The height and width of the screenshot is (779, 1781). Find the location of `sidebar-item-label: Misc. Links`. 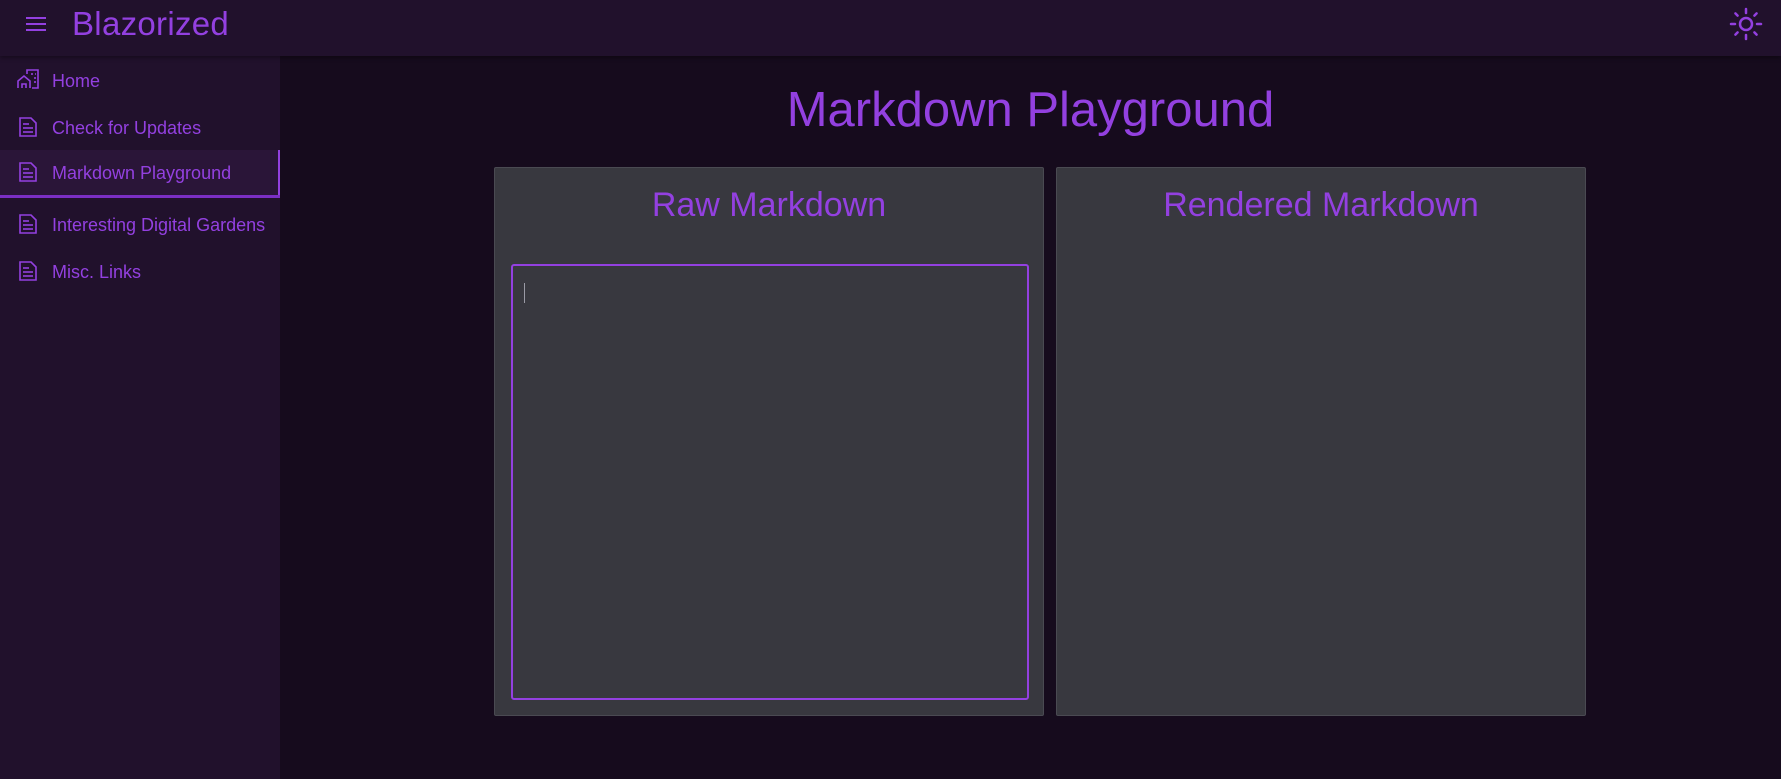

sidebar-item-label: Misc. Links is located at coordinates (97, 271).